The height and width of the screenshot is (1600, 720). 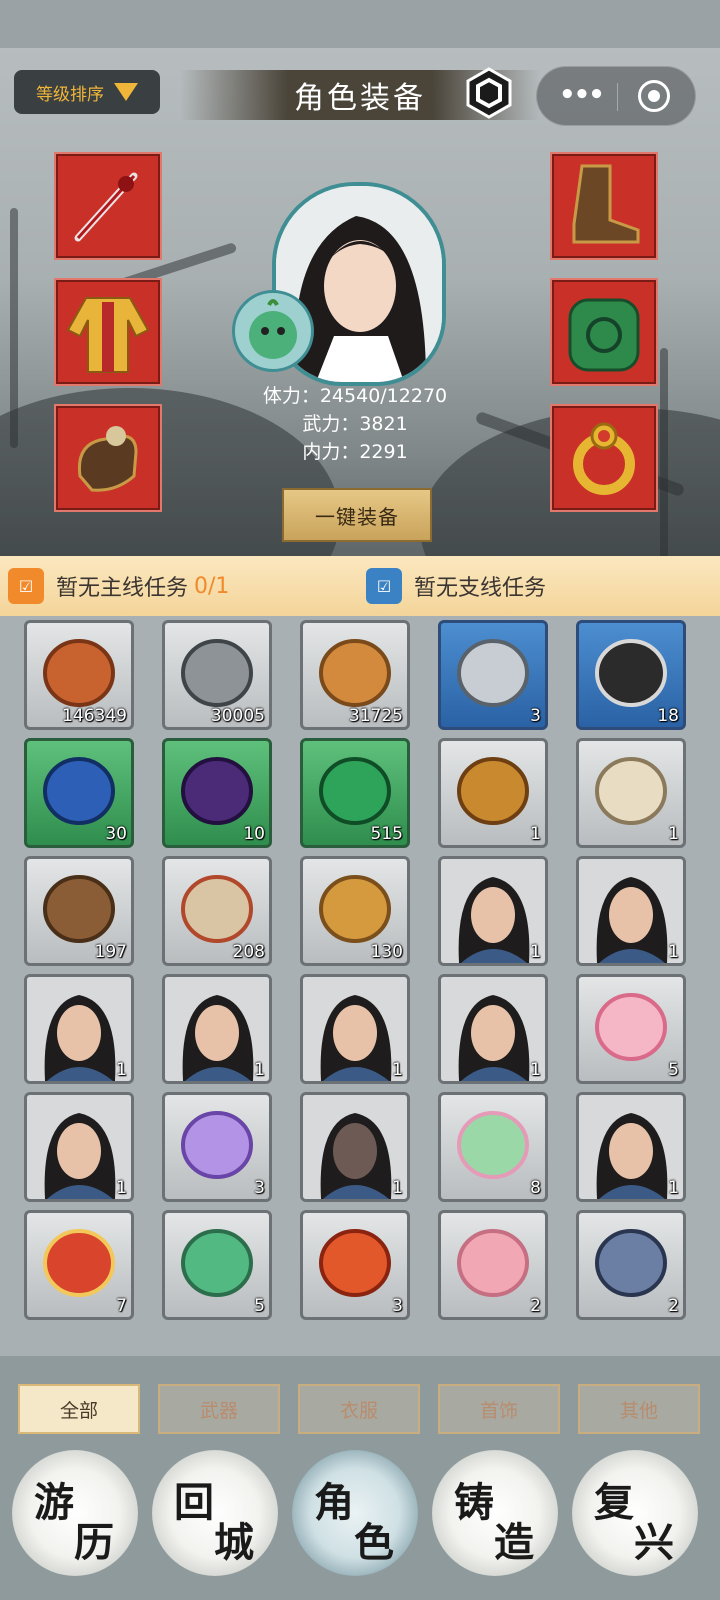 I want to click on inventory-slot: 18, so click(x=631, y=675).